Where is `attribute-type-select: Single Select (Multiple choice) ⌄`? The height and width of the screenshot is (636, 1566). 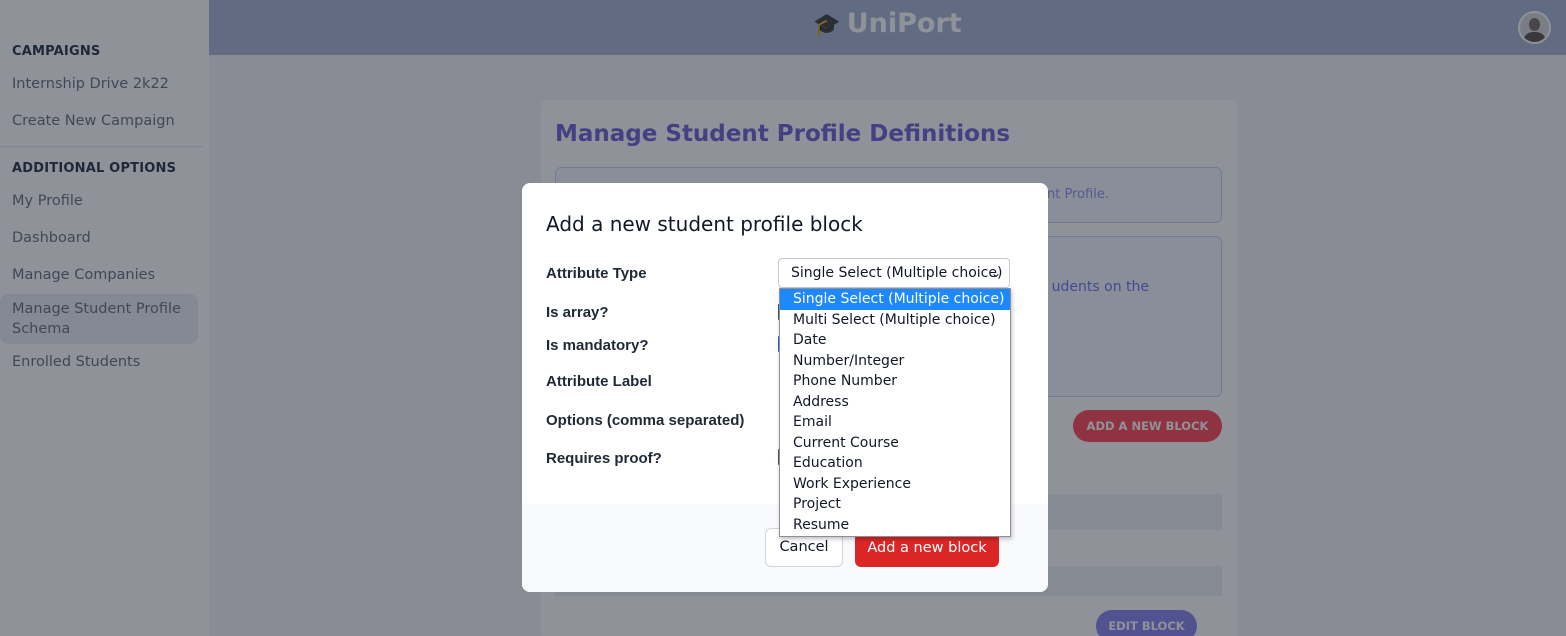 attribute-type-select: Single Select (Multiple choice) ⌄ is located at coordinates (894, 273).